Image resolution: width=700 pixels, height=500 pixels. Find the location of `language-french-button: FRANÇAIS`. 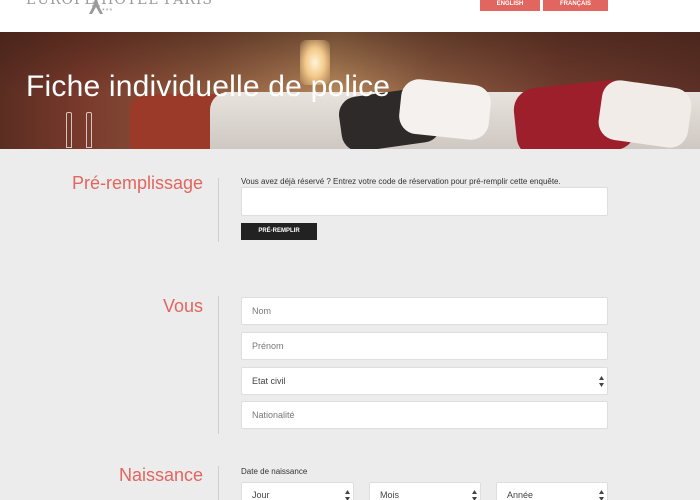

language-french-button: FRANÇAIS is located at coordinates (575, 5).